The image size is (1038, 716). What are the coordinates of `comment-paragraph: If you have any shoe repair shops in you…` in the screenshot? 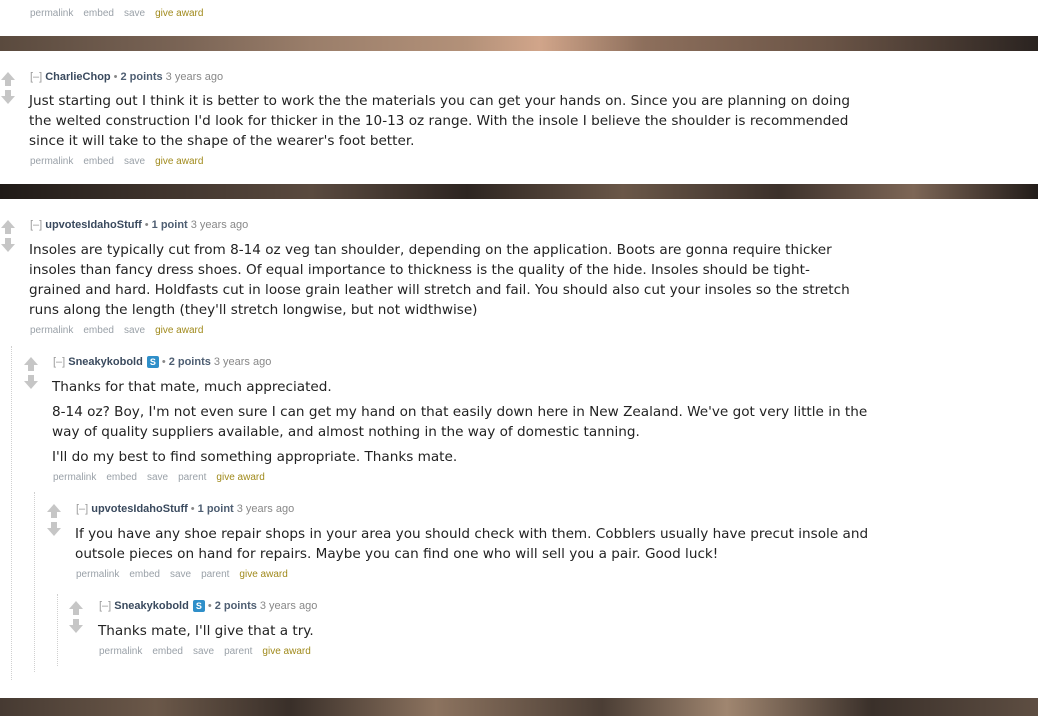 It's located at (472, 544).